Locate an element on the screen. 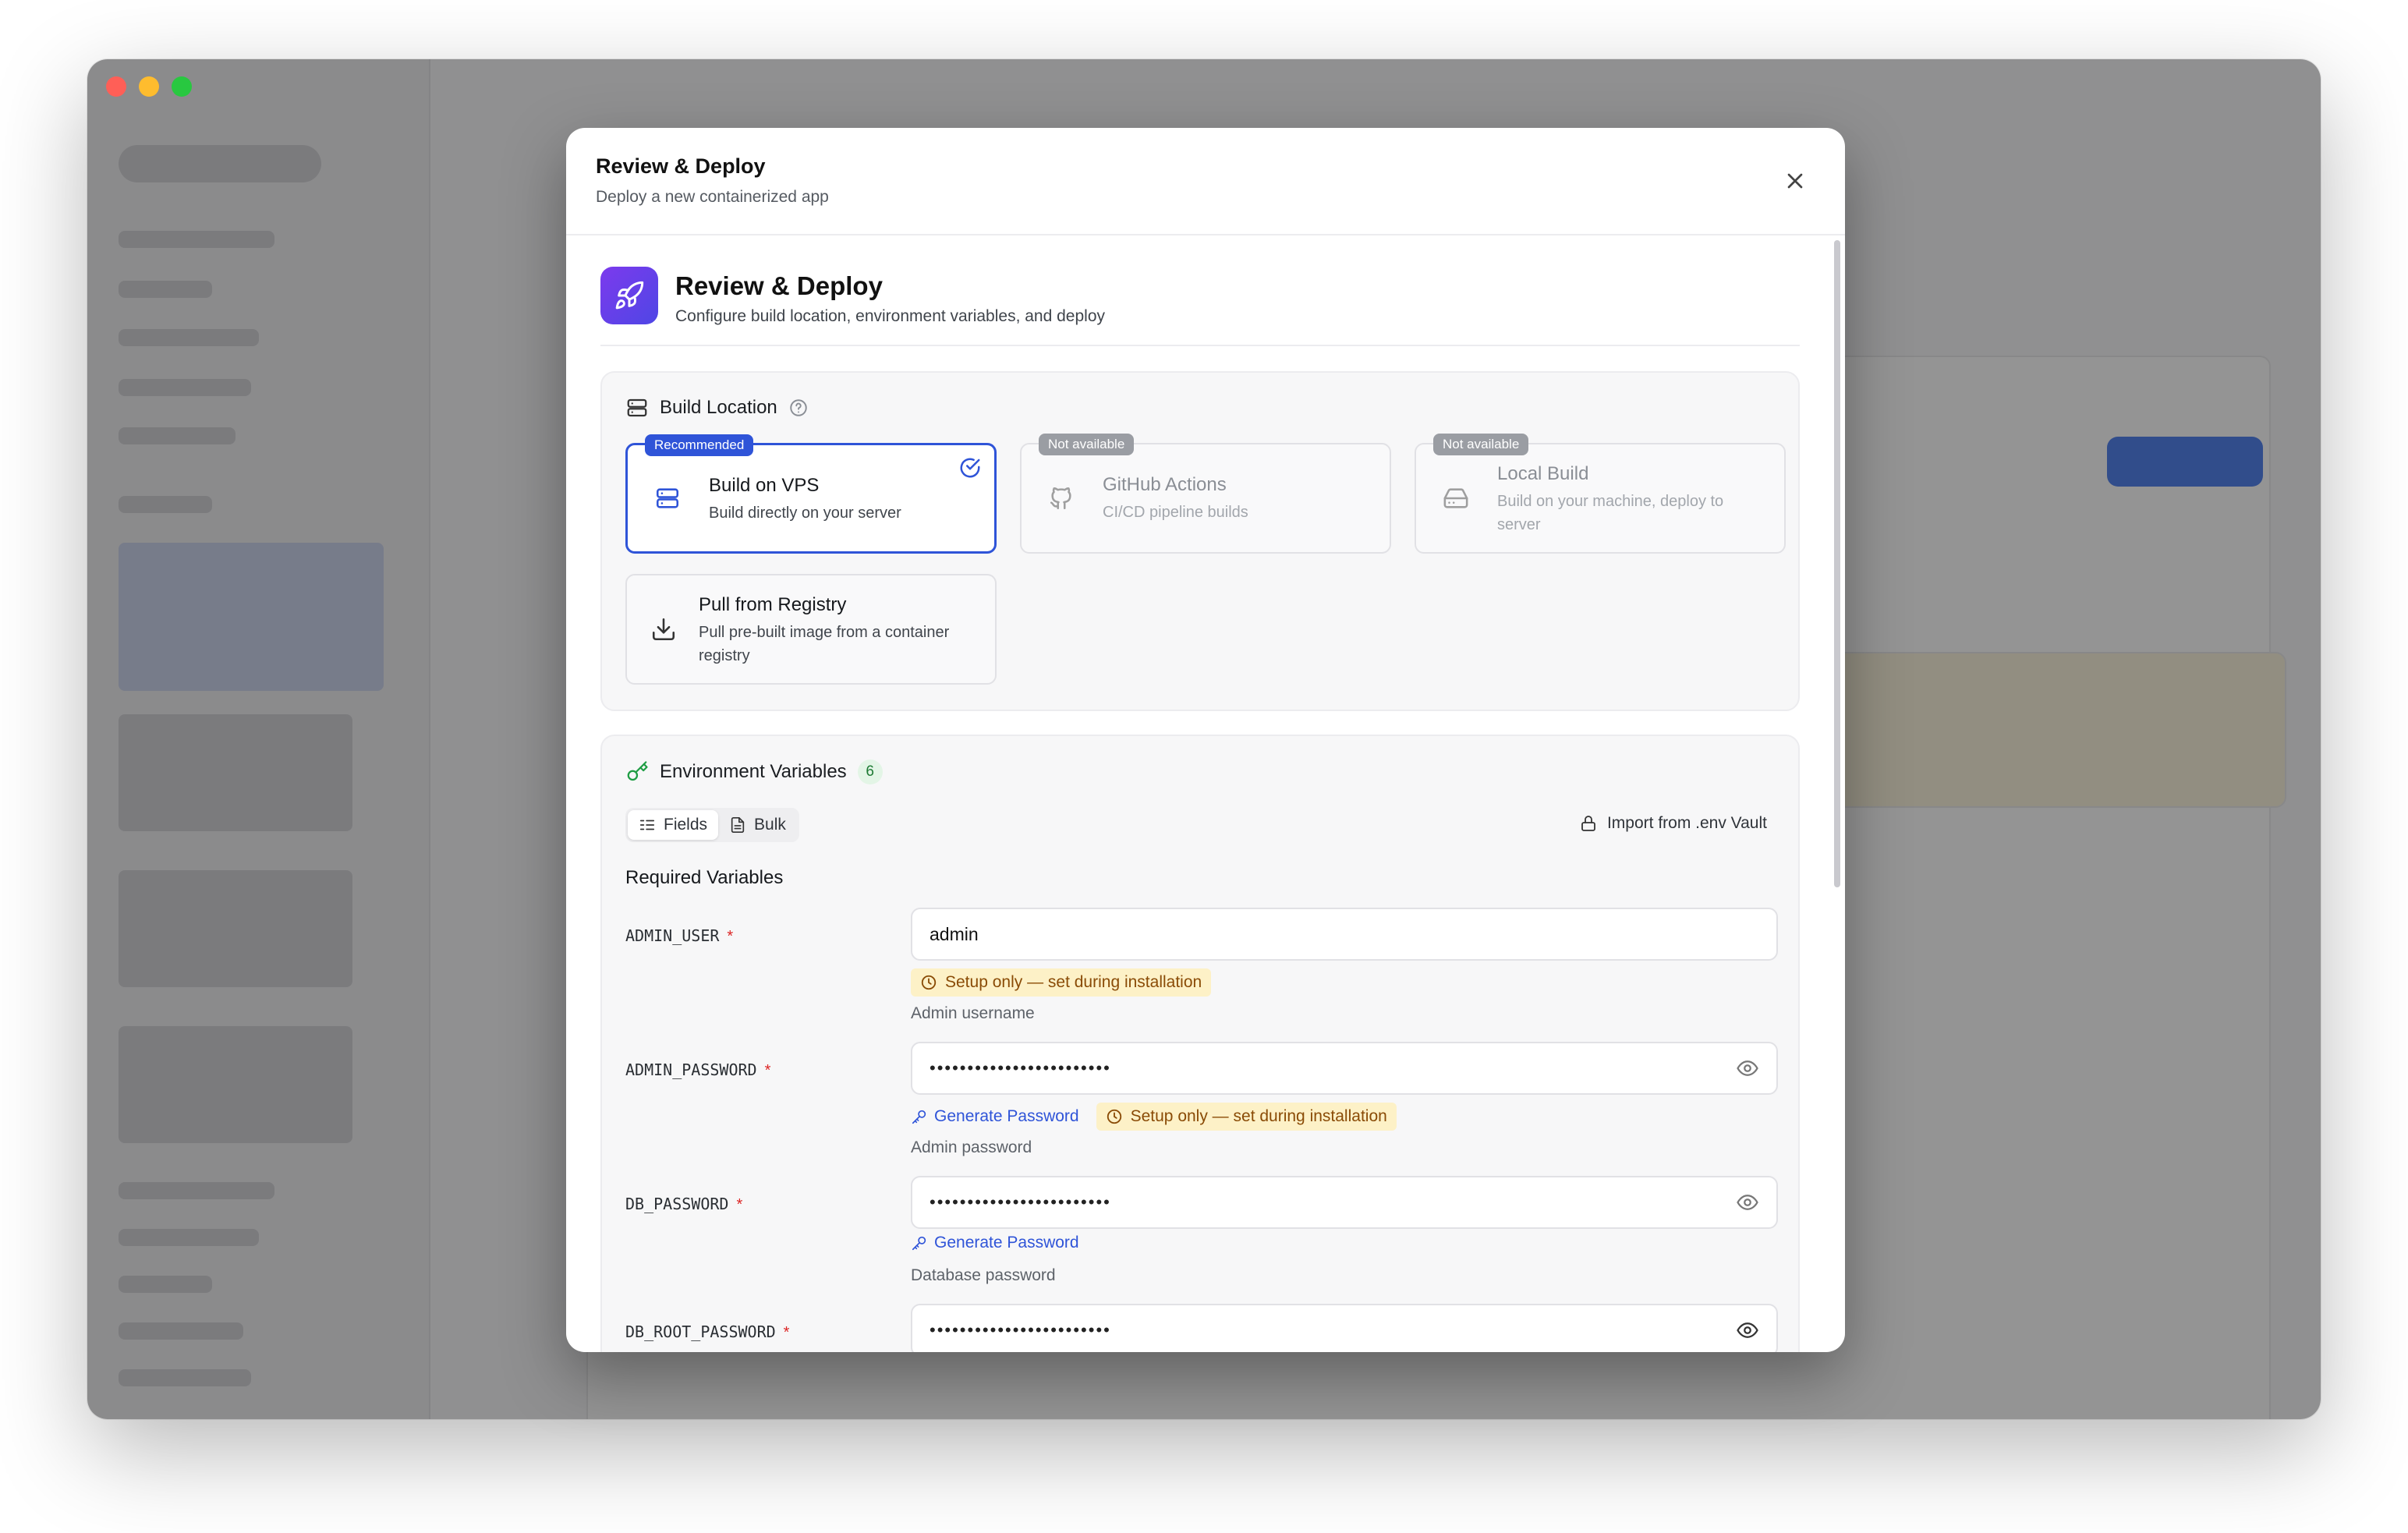 This screenshot has width=2408, height=1533. close-window-button is located at coordinates (116, 86).